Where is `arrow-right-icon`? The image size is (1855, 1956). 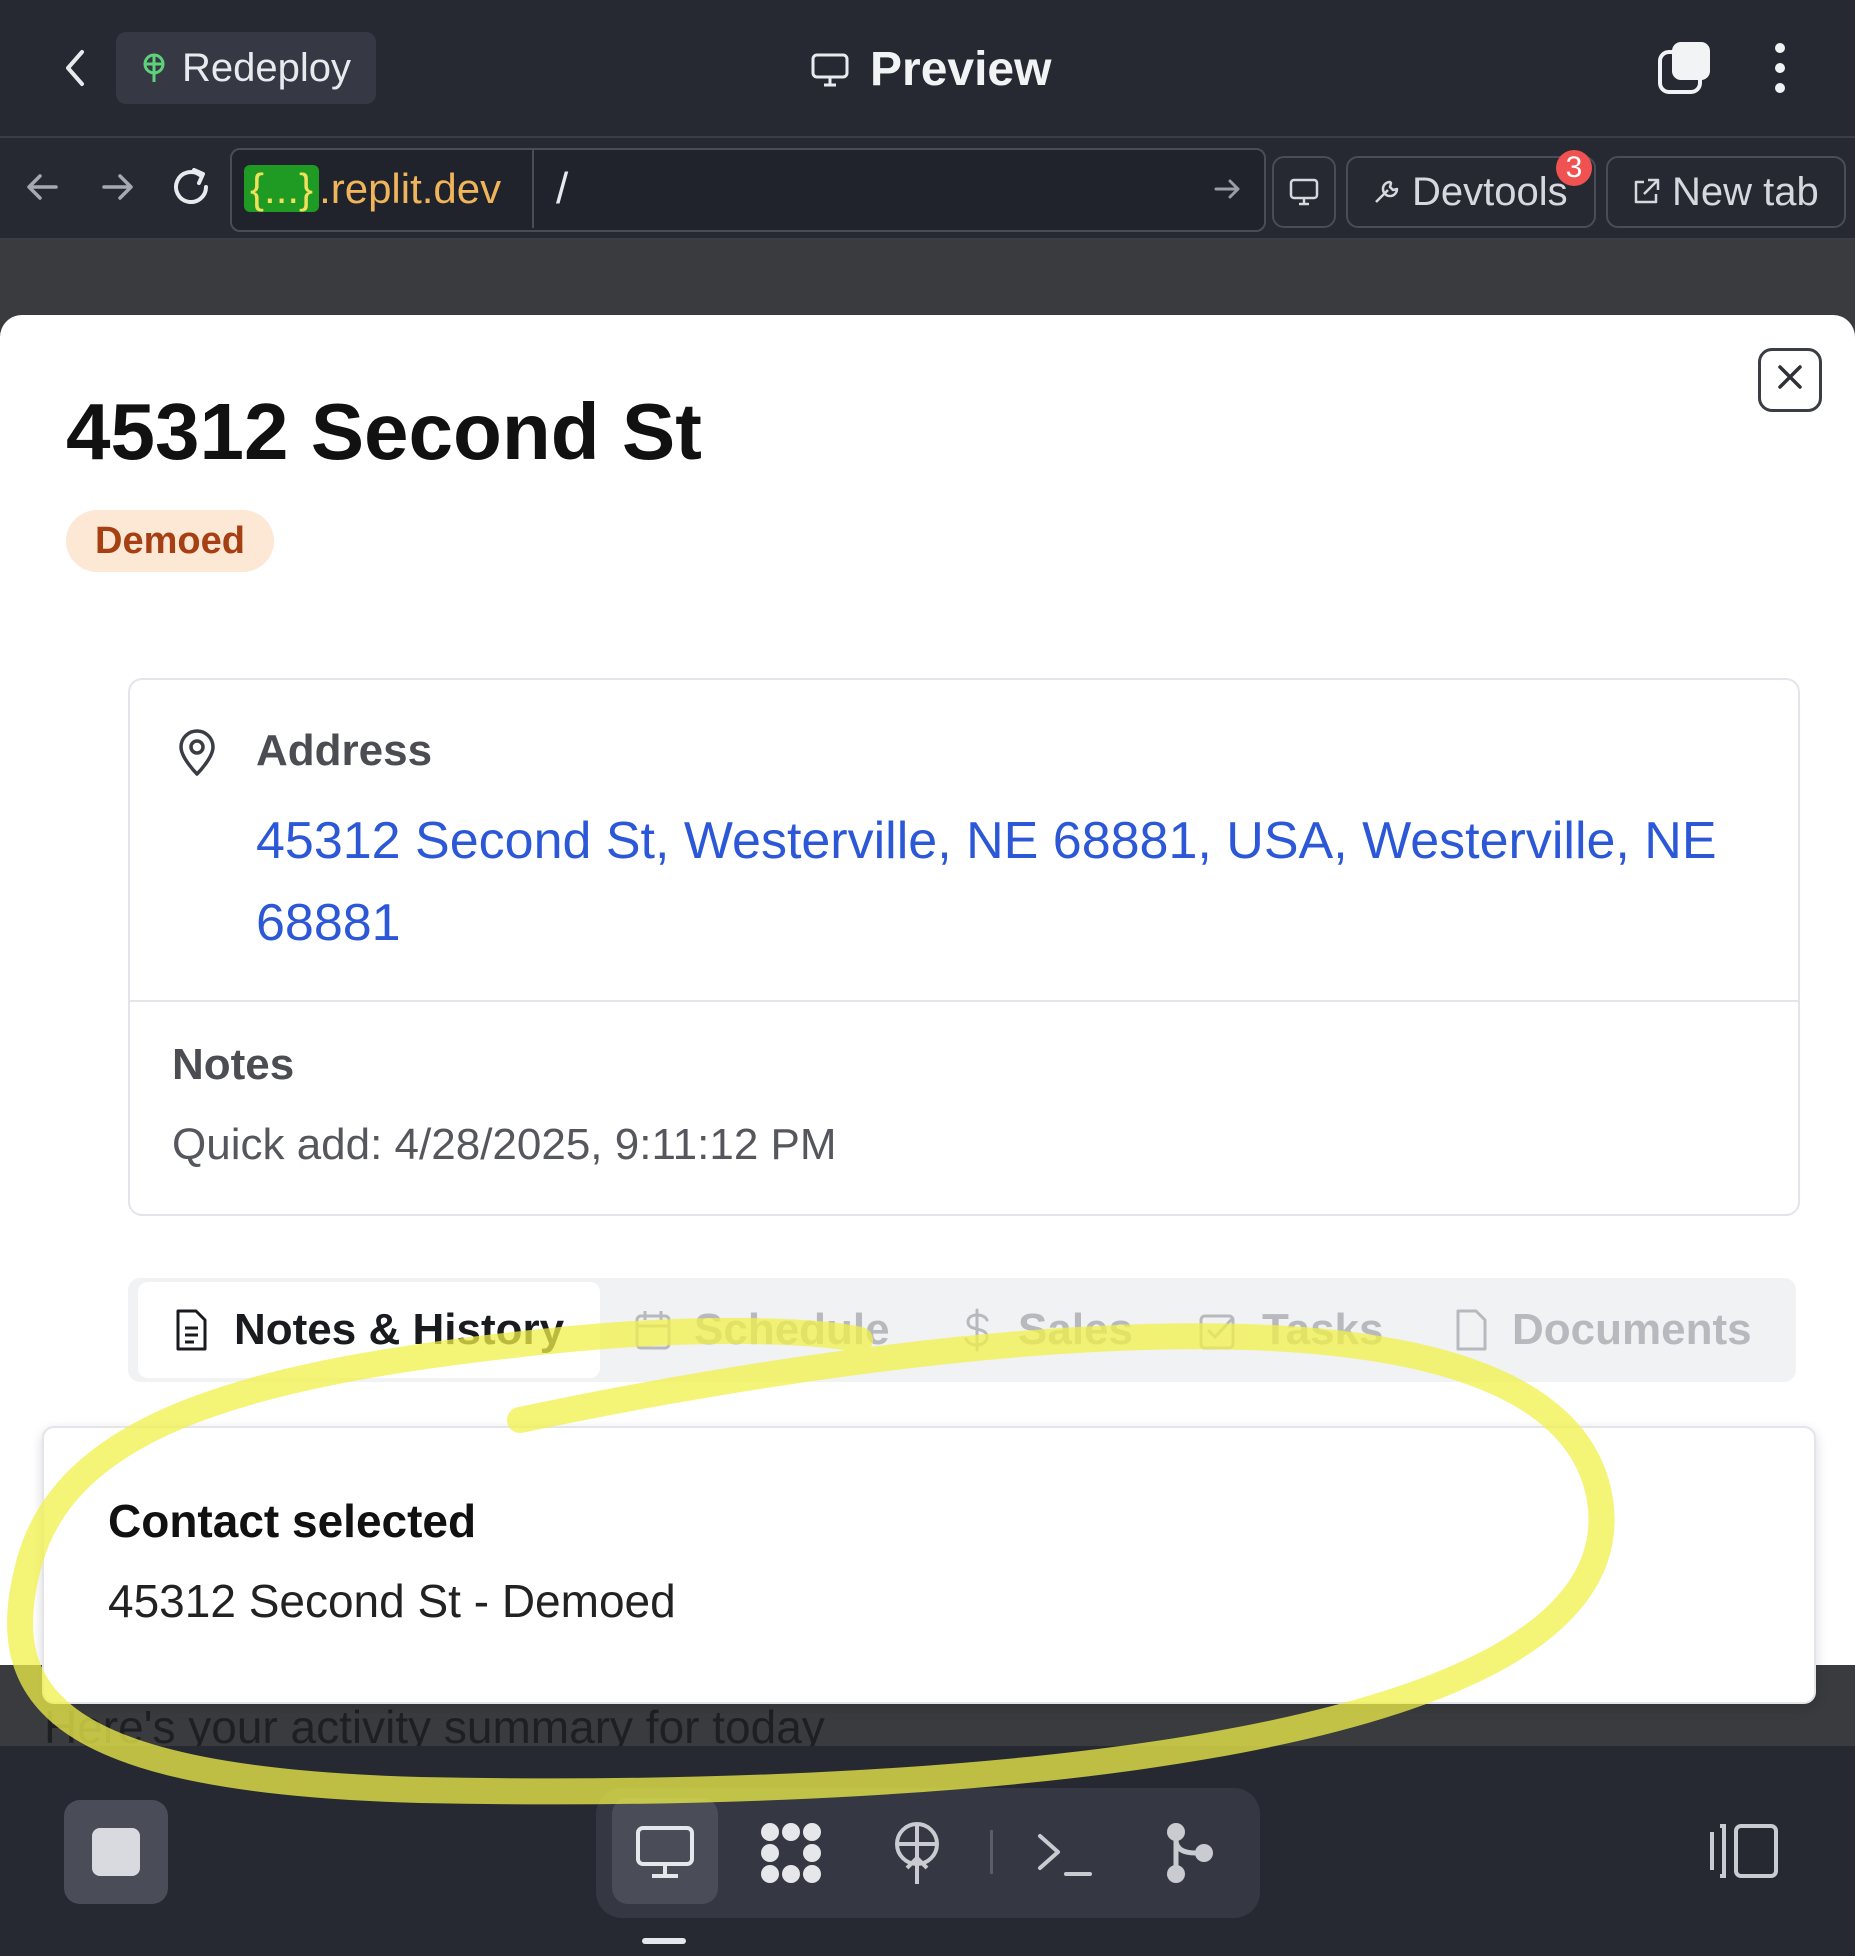
arrow-right-icon is located at coordinates (117, 187).